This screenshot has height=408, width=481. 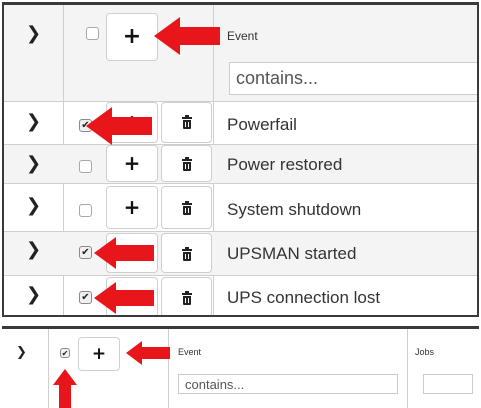 I want to click on select-all-checkbox: ✔, so click(x=65, y=353).